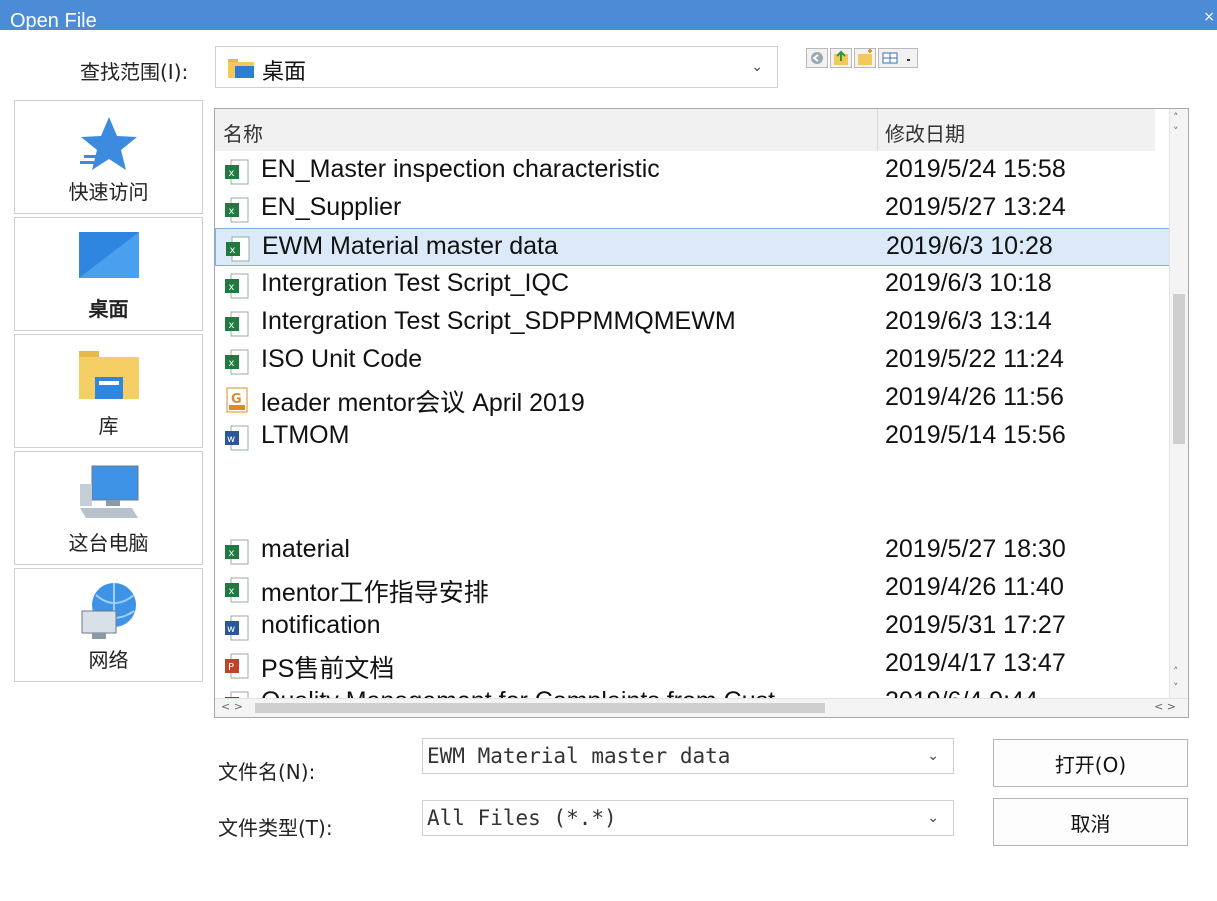  Describe the element at coordinates (108, 543) in the screenshot. I see `place-label: 这台电脑` at that location.